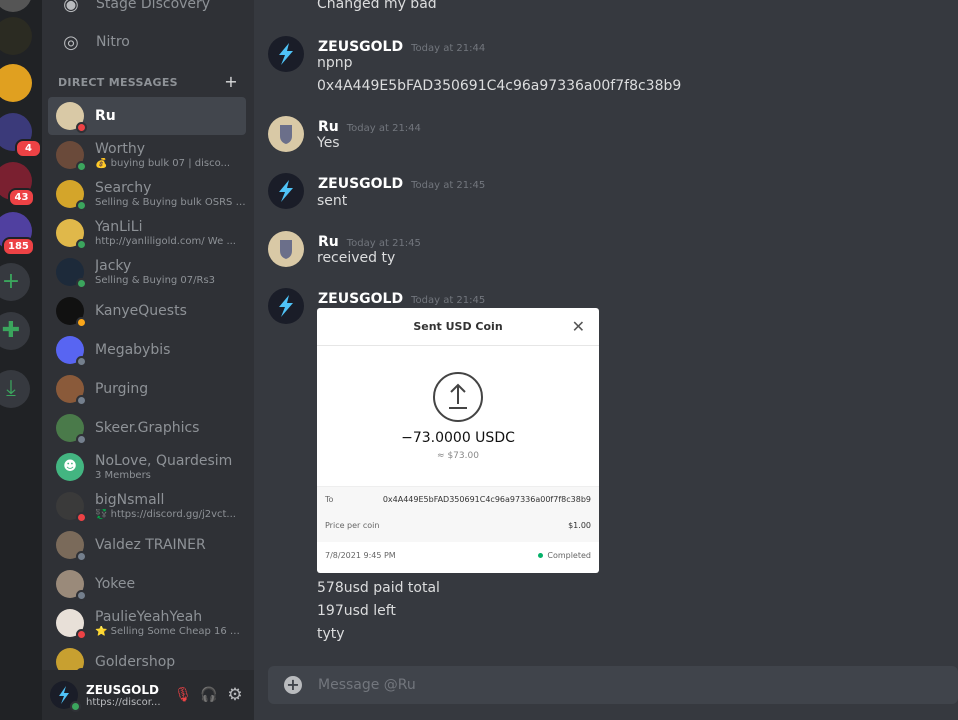 This screenshot has width=958, height=720. I want to click on nav-nitro: ◎ Nitro, so click(148, 42).